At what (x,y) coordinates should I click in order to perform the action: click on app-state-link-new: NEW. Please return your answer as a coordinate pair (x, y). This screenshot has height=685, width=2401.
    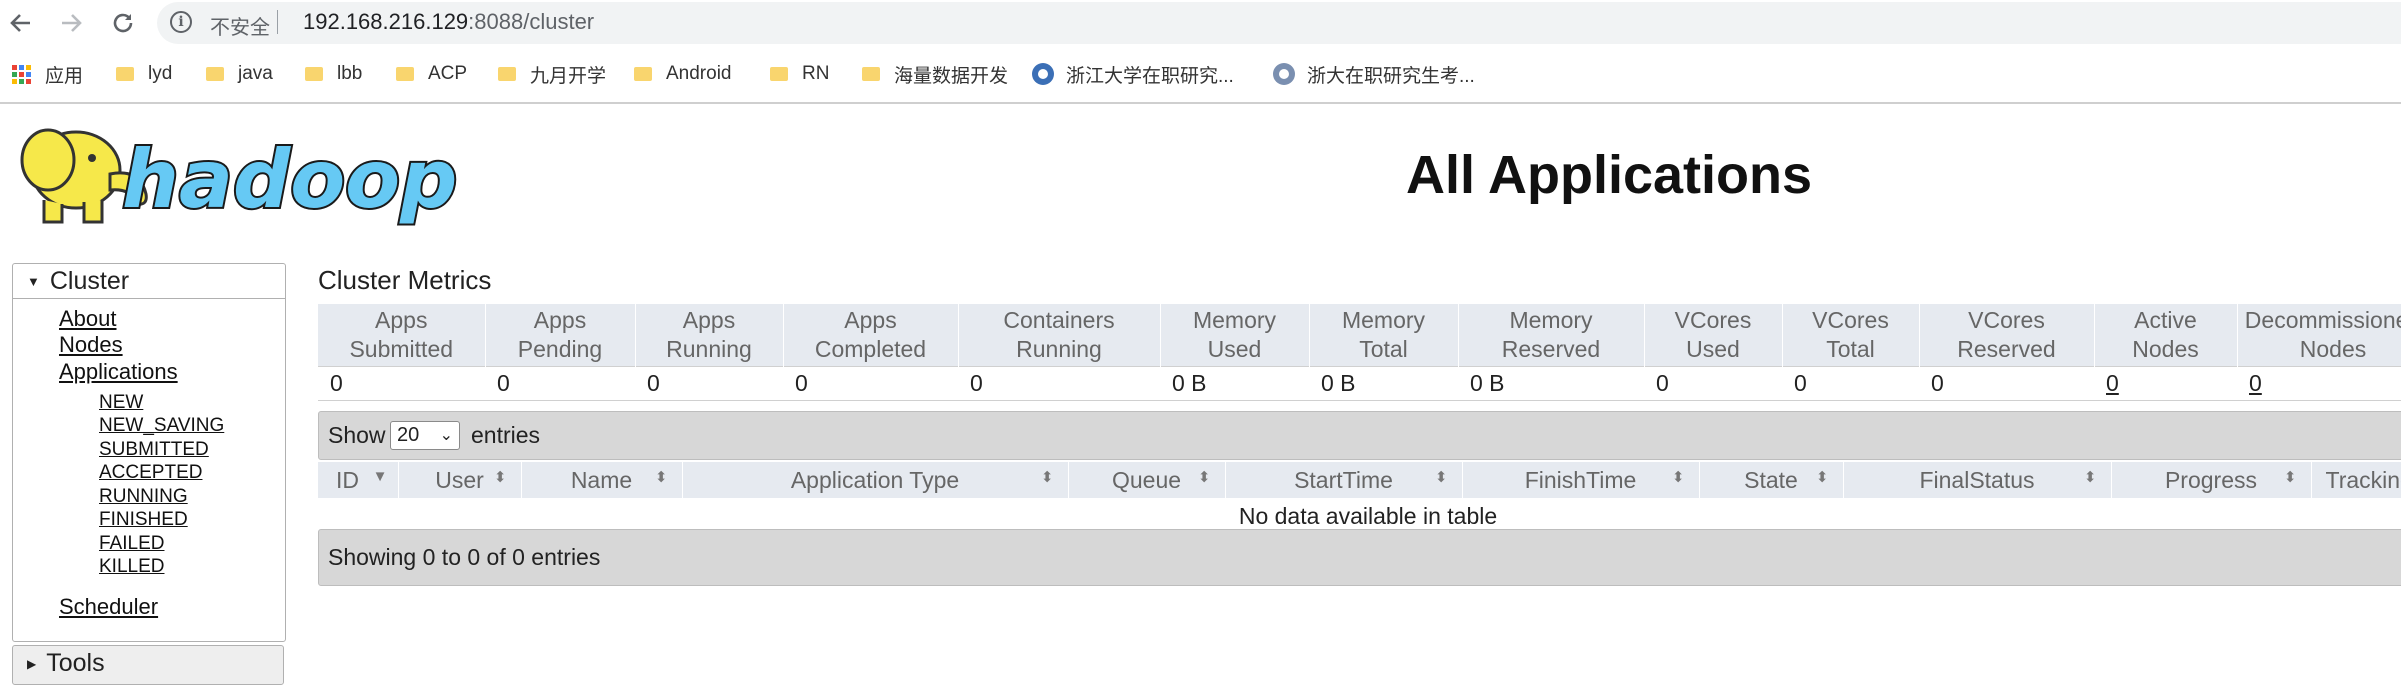
    Looking at the image, I should click on (121, 403).